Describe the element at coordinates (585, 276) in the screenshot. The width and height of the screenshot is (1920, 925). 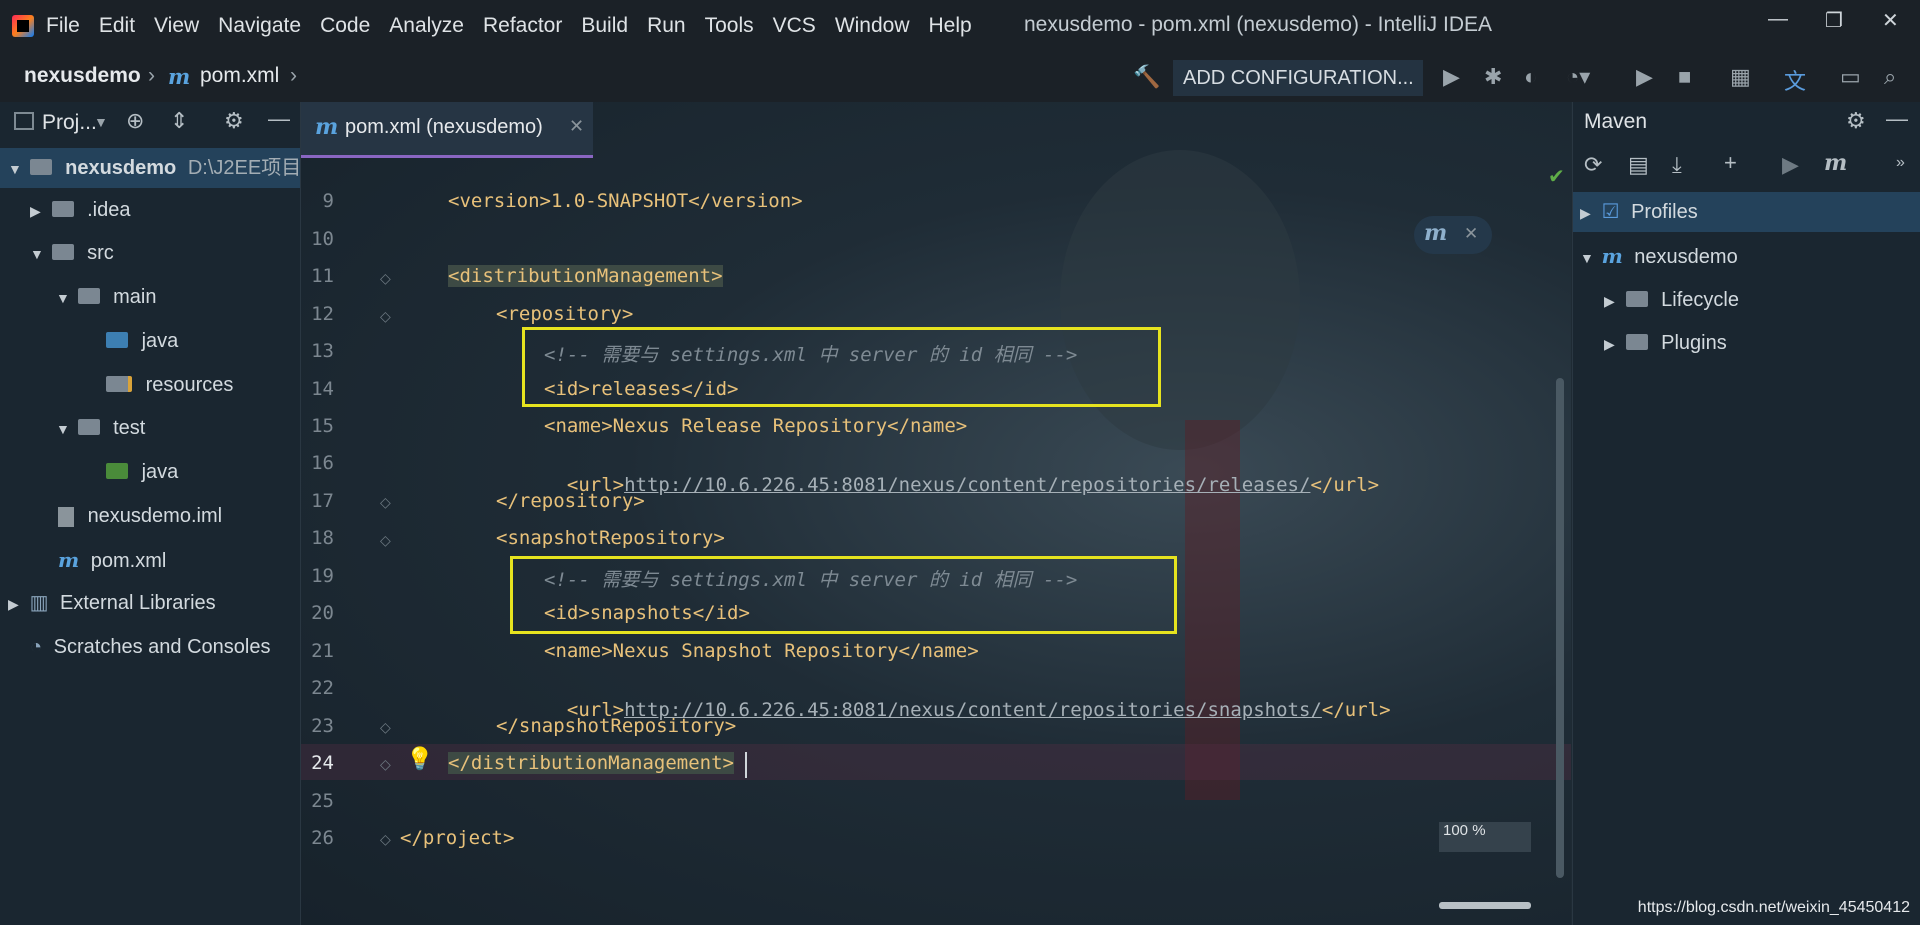
I see `code-line: <distributionManagement>` at that location.